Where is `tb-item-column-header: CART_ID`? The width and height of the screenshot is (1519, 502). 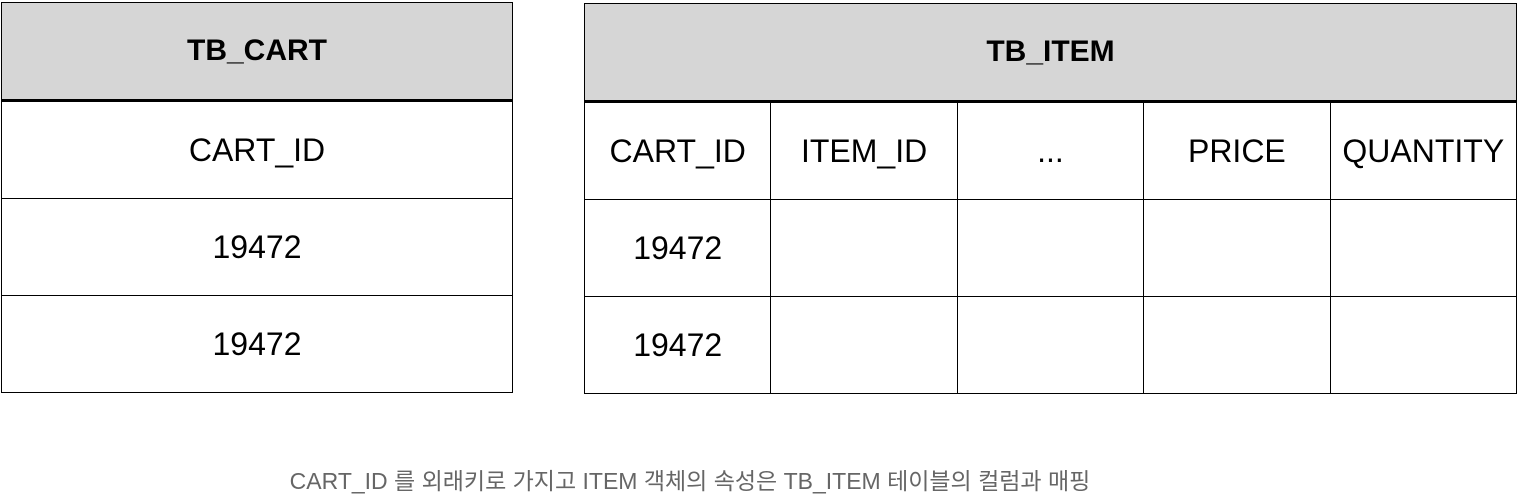
tb-item-column-header: CART_ID is located at coordinates (677, 150).